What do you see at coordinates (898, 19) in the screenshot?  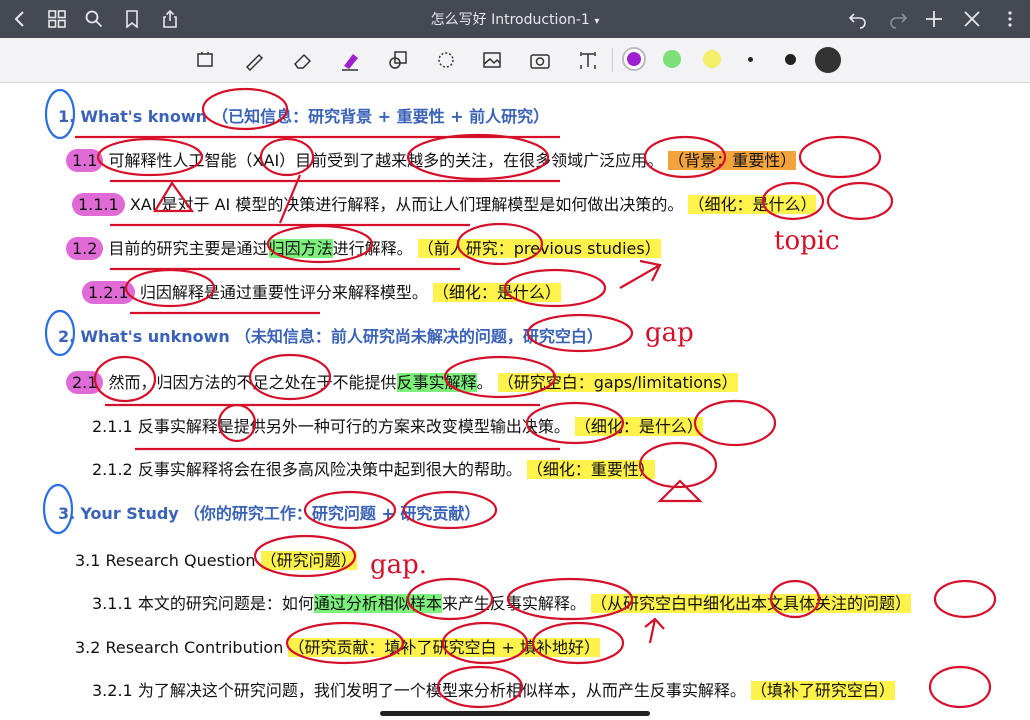 I see `redo-icon` at bounding box center [898, 19].